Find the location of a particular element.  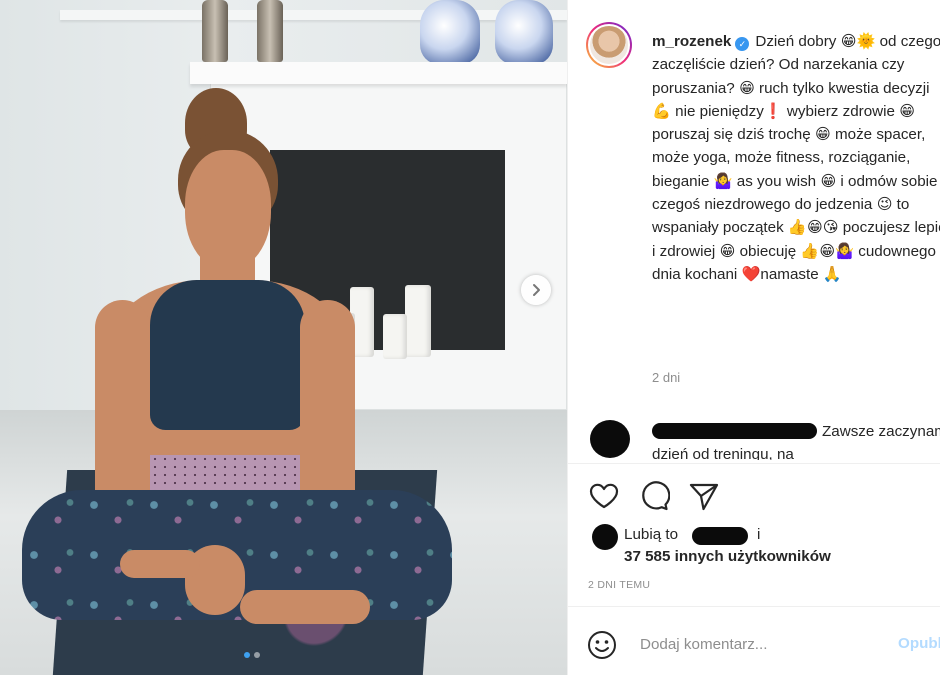

paper-plane-icon is located at coordinates (704, 497).